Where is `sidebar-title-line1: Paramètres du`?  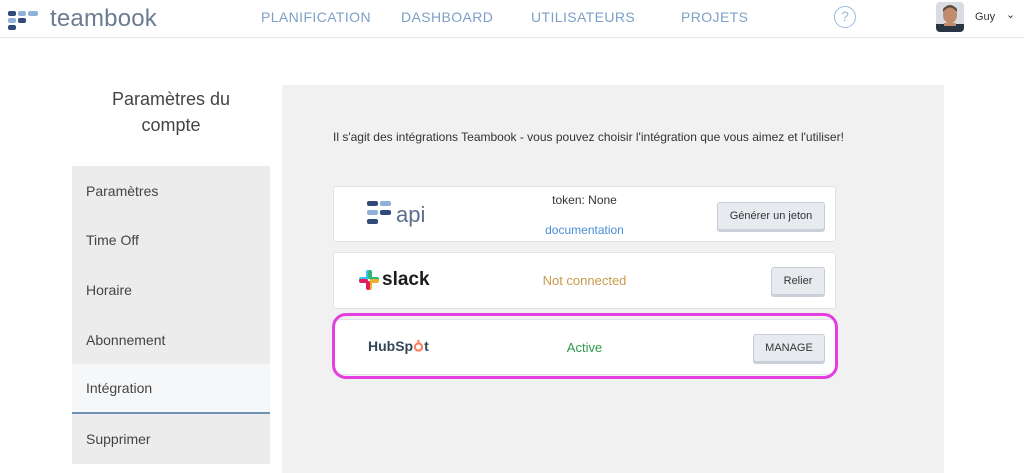
sidebar-title-line1: Paramètres du is located at coordinates (171, 99).